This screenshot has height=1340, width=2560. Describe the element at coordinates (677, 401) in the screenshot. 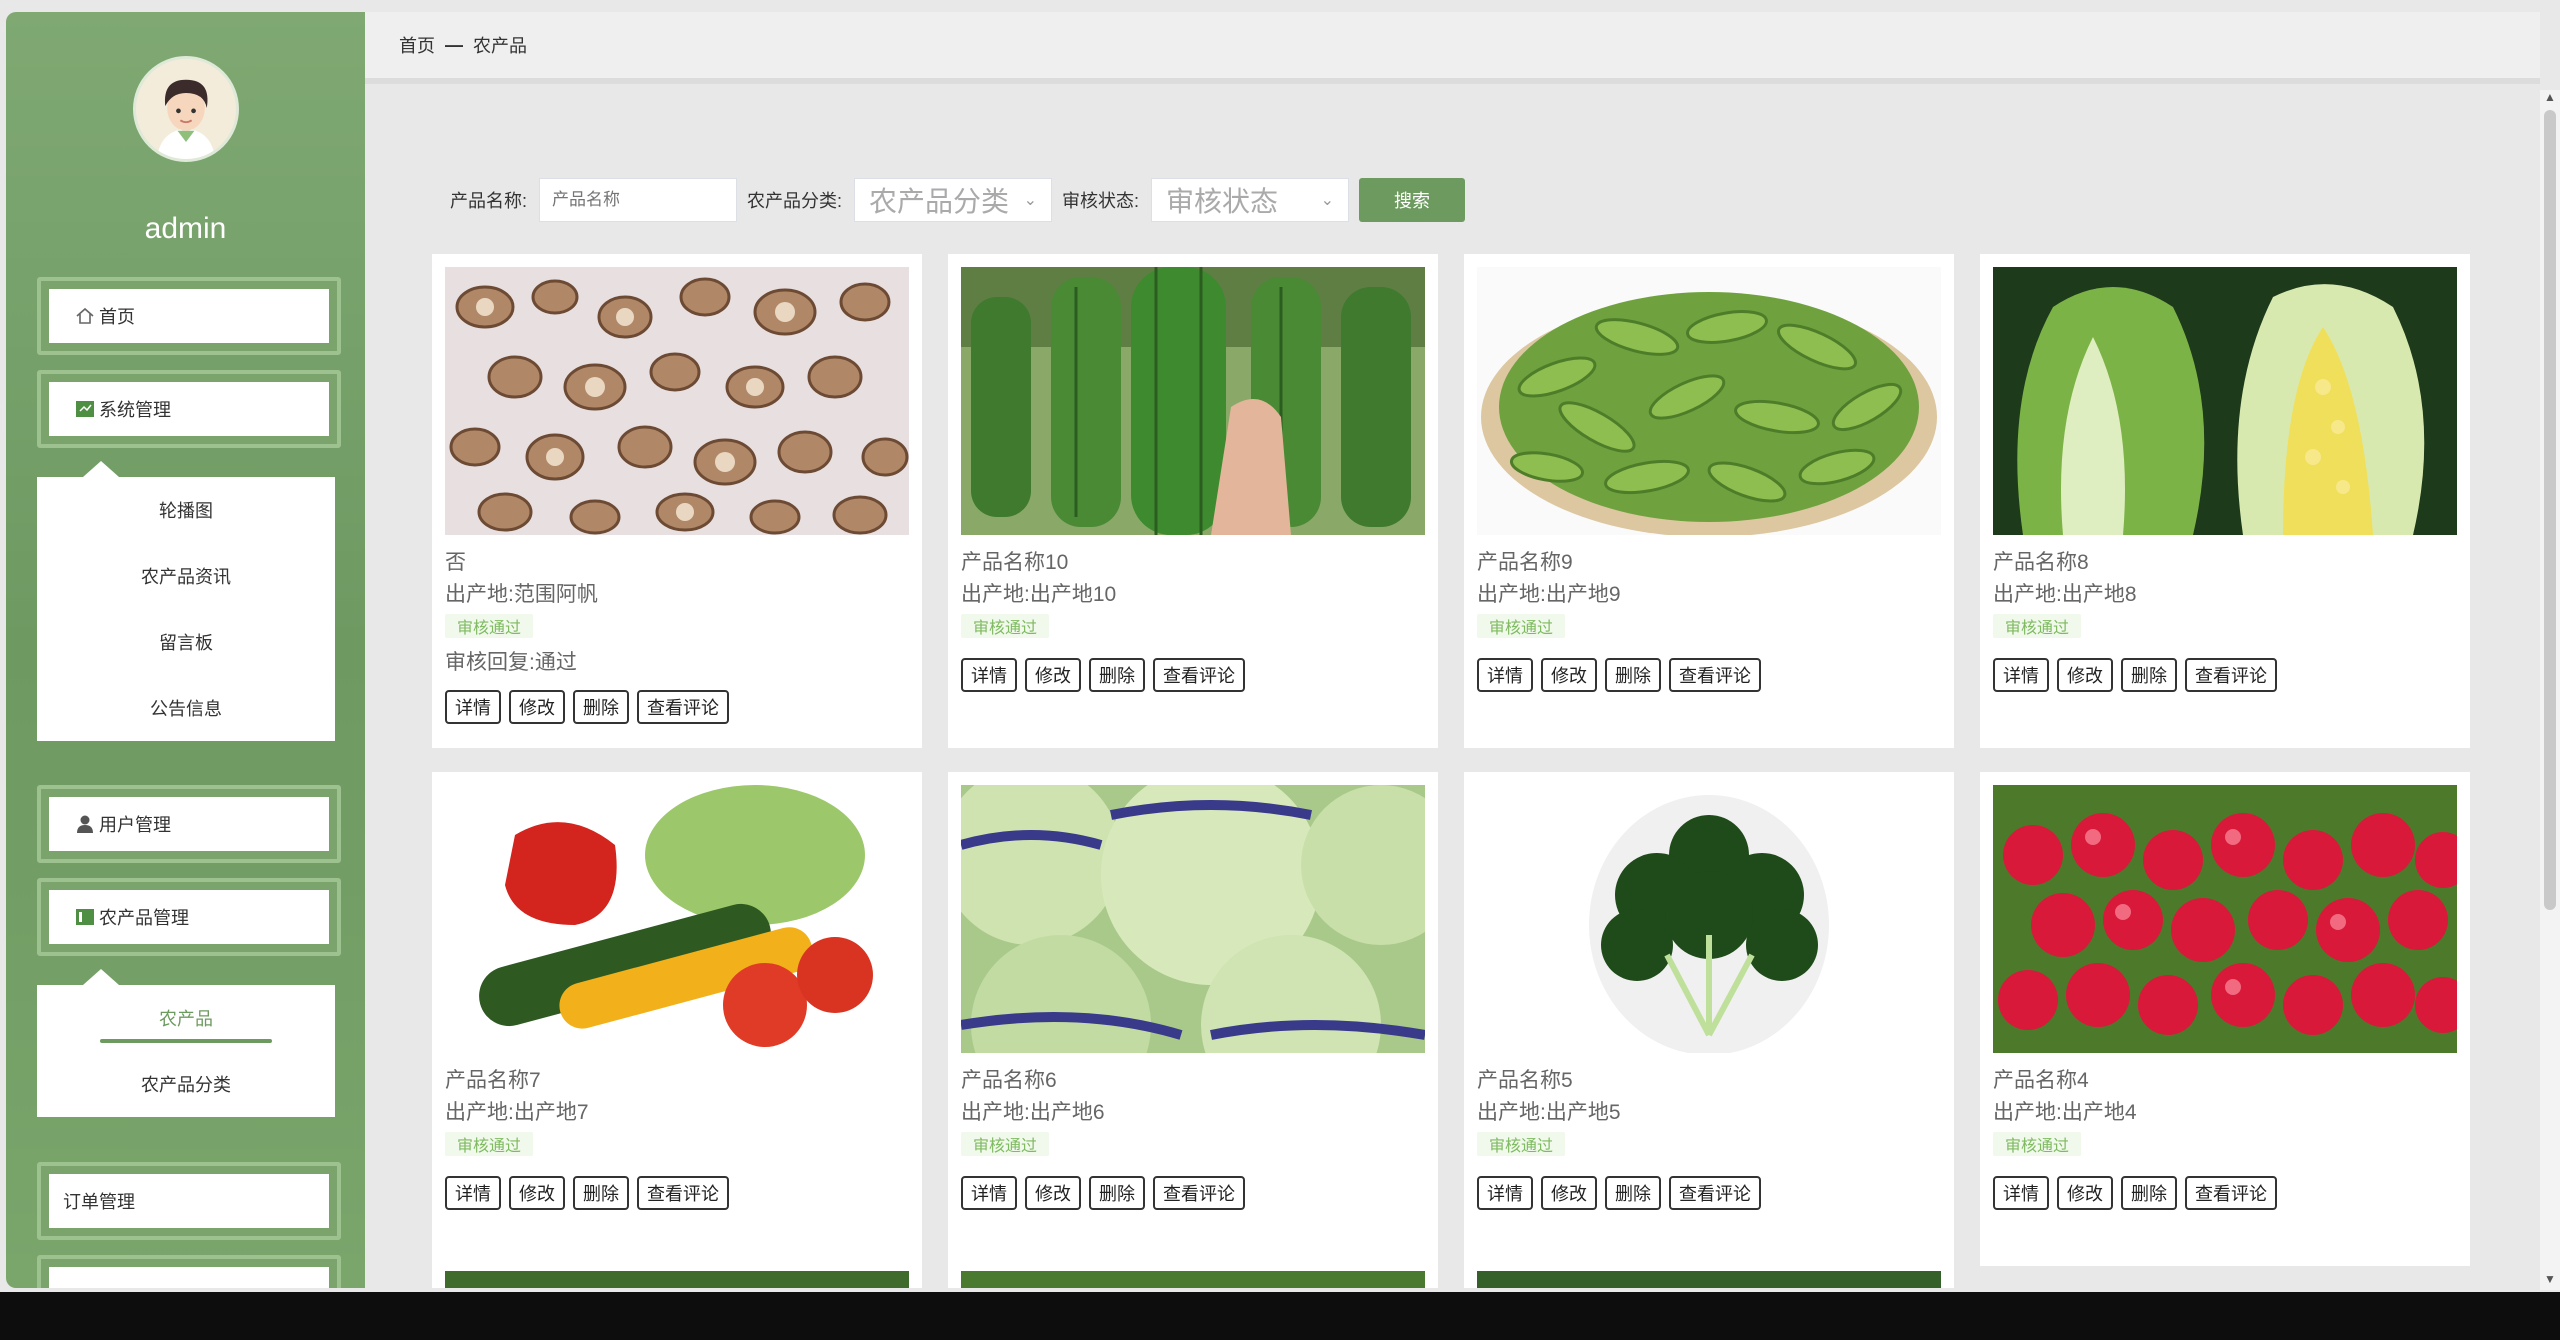

I see `product-image-herb-slices` at that location.